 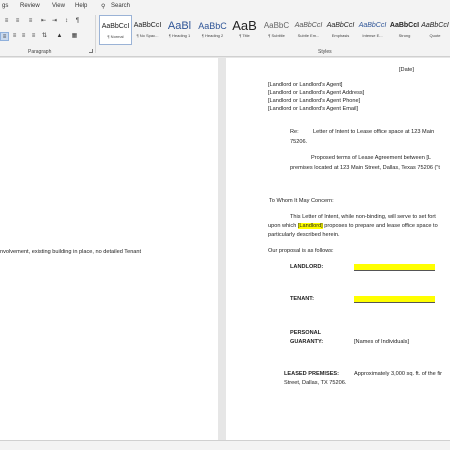 I want to click on body-paragraph-line: particularly described herein., so click(x=304, y=235).